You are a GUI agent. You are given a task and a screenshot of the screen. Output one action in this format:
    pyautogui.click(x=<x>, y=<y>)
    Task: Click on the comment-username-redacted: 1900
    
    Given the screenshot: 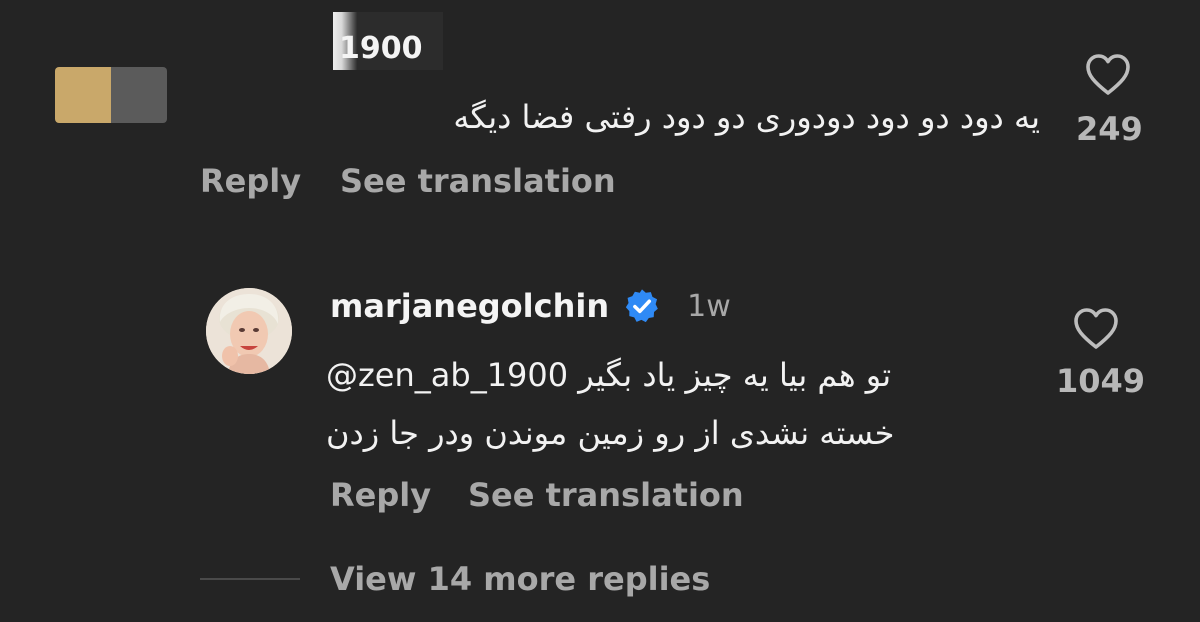 What is the action you would take?
    pyautogui.click(x=388, y=41)
    